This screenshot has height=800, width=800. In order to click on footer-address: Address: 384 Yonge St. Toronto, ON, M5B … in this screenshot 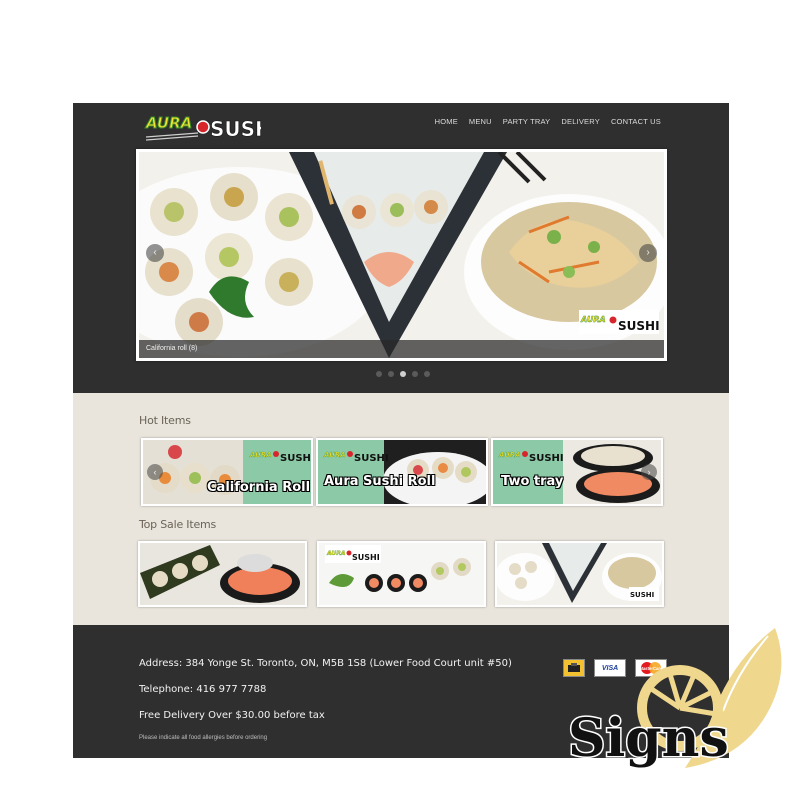, I will do `click(325, 663)`.